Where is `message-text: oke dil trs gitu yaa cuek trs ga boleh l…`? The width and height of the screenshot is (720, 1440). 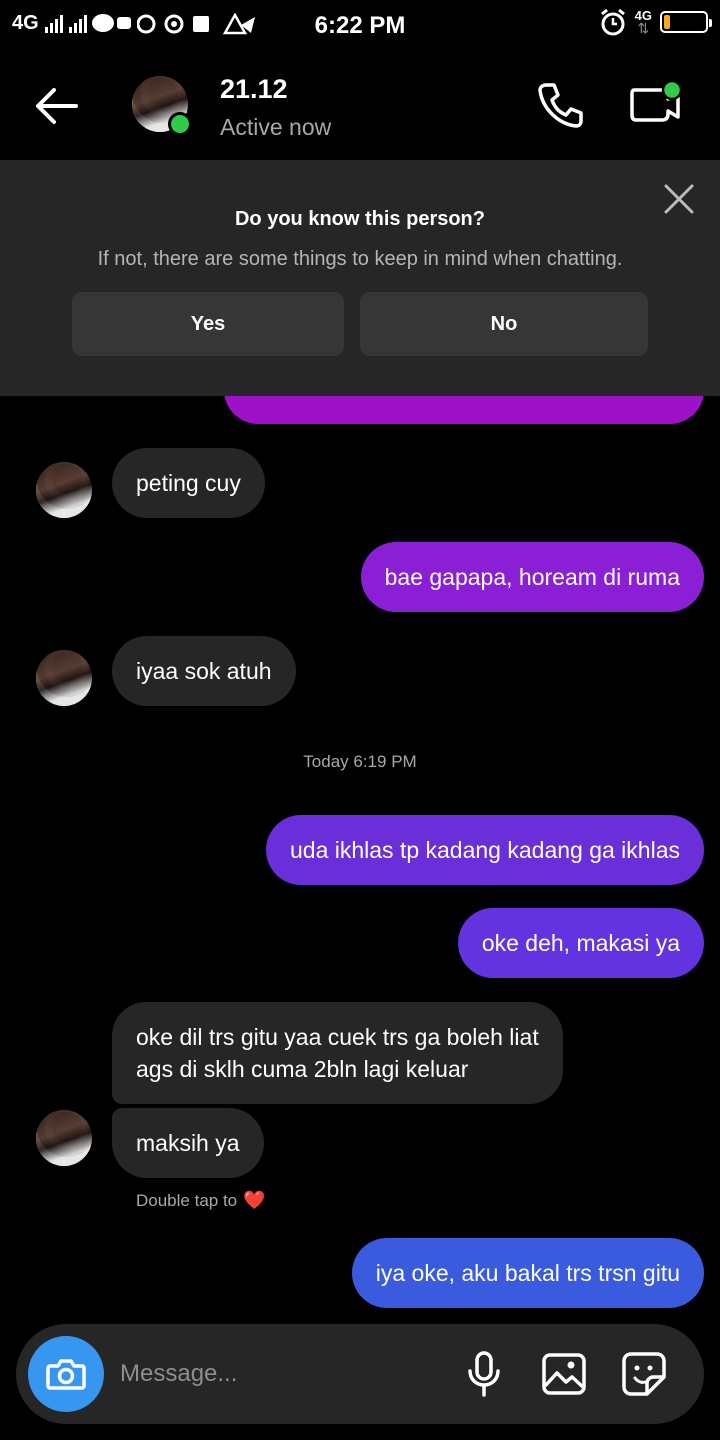 message-text: oke dil trs gitu yaa cuek trs ga boleh l… is located at coordinates (337, 1037).